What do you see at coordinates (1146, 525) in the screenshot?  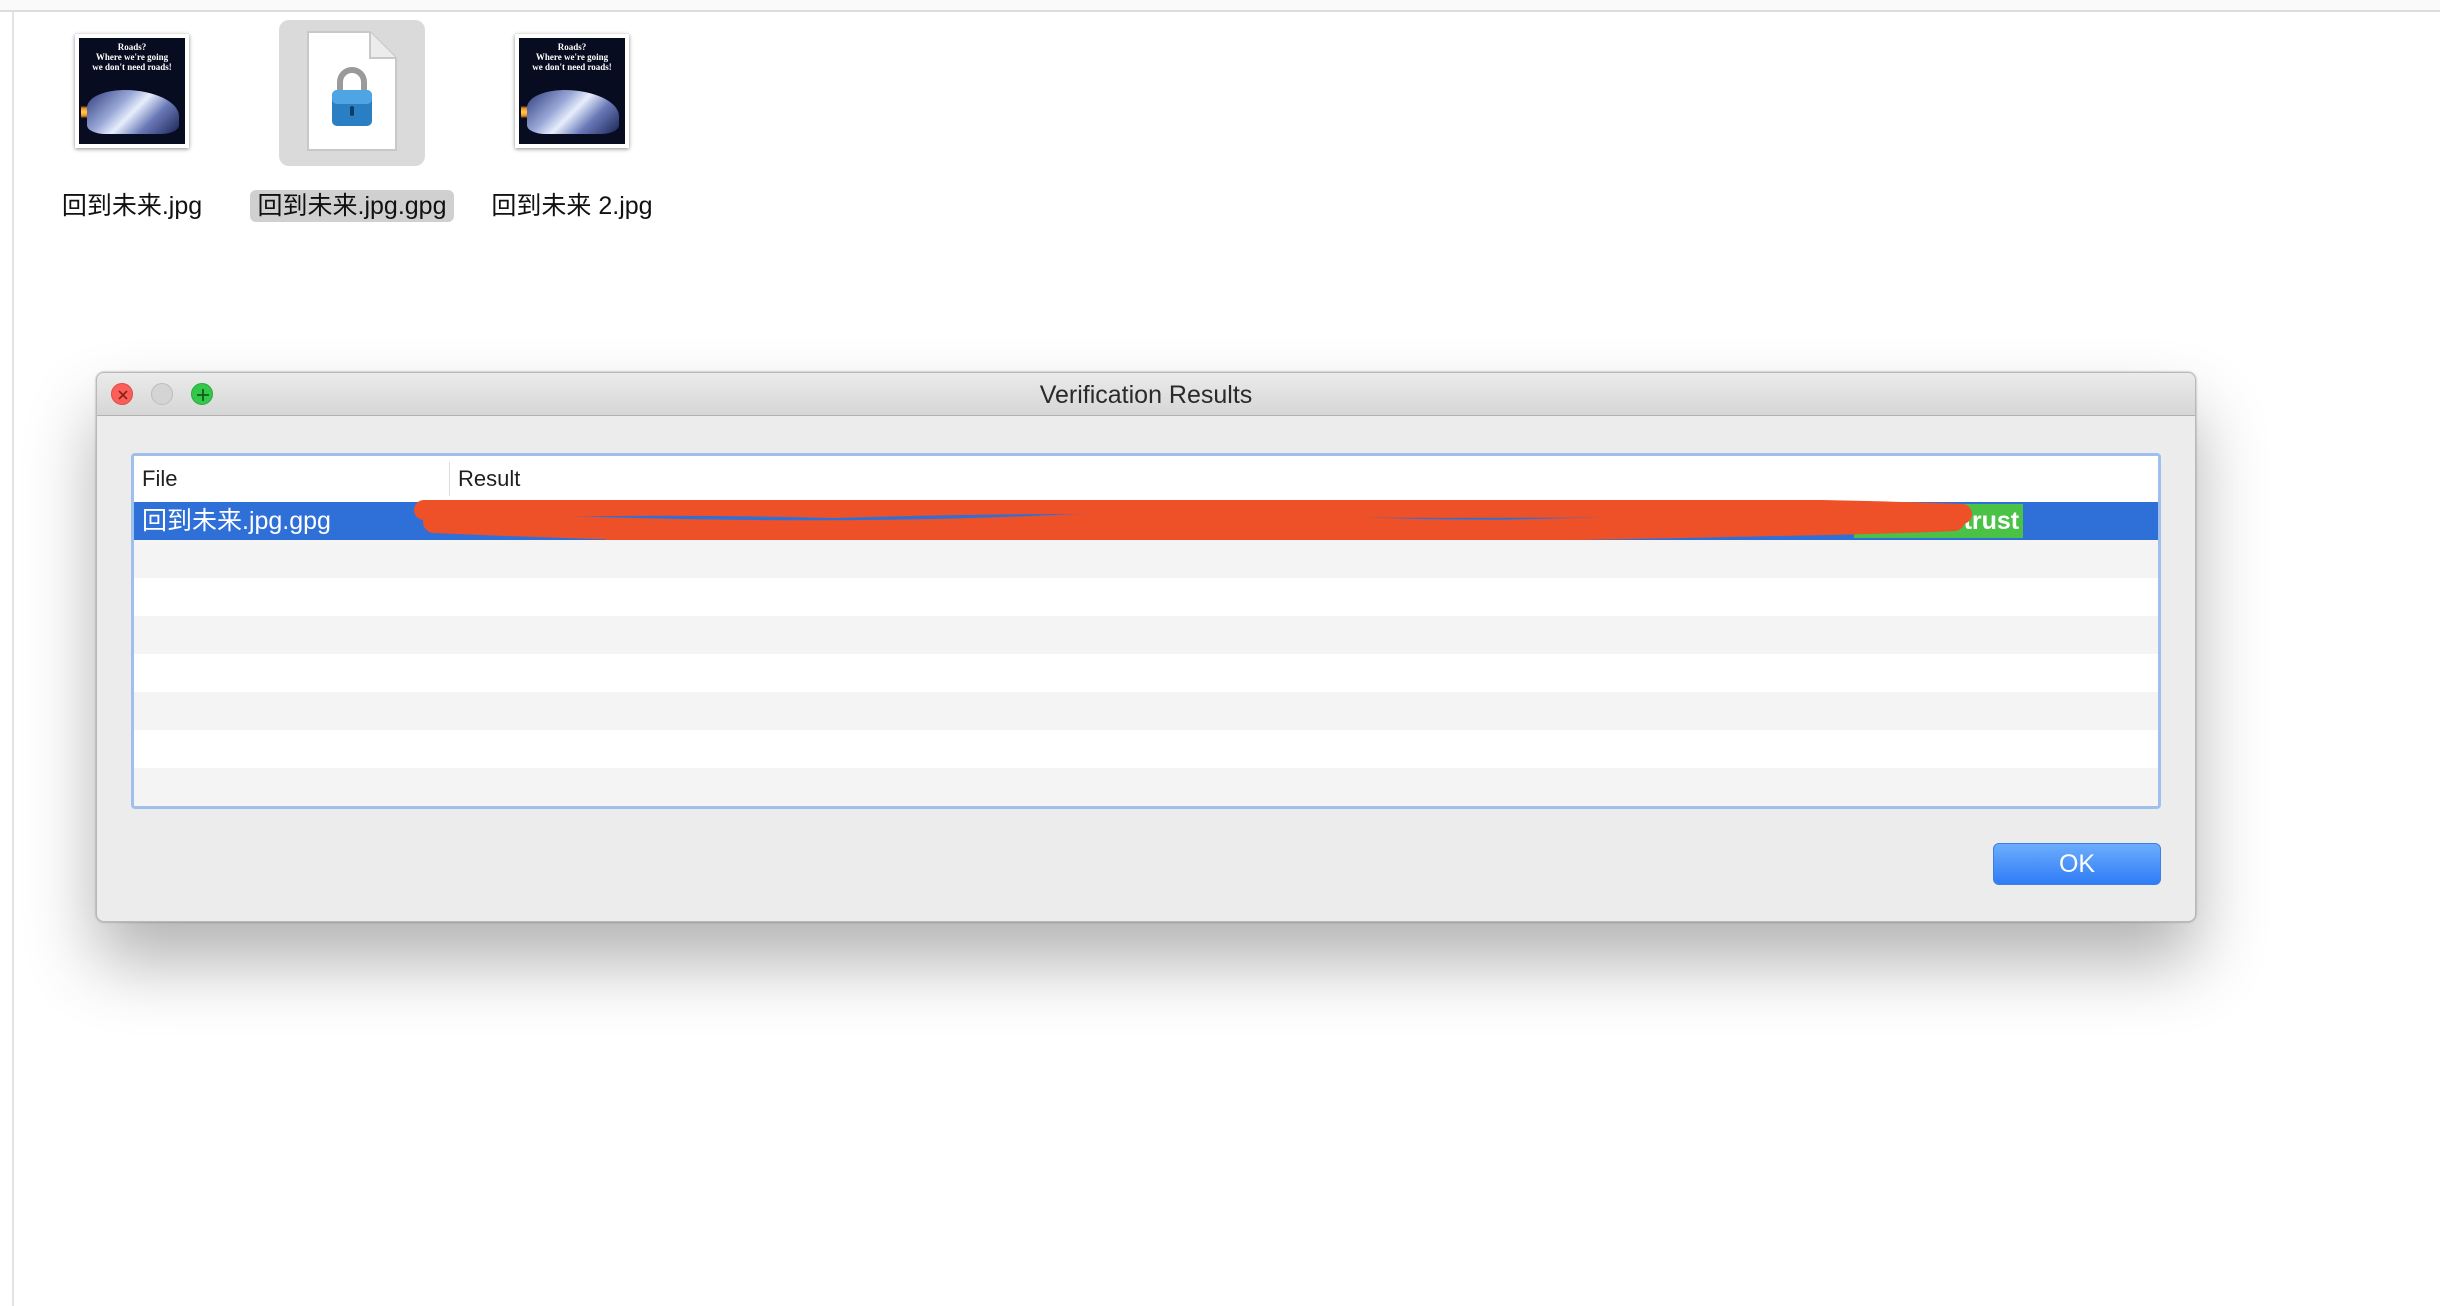 I see `table-row: 回到未来.jpg.gpg Ultimate trust` at bounding box center [1146, 525].